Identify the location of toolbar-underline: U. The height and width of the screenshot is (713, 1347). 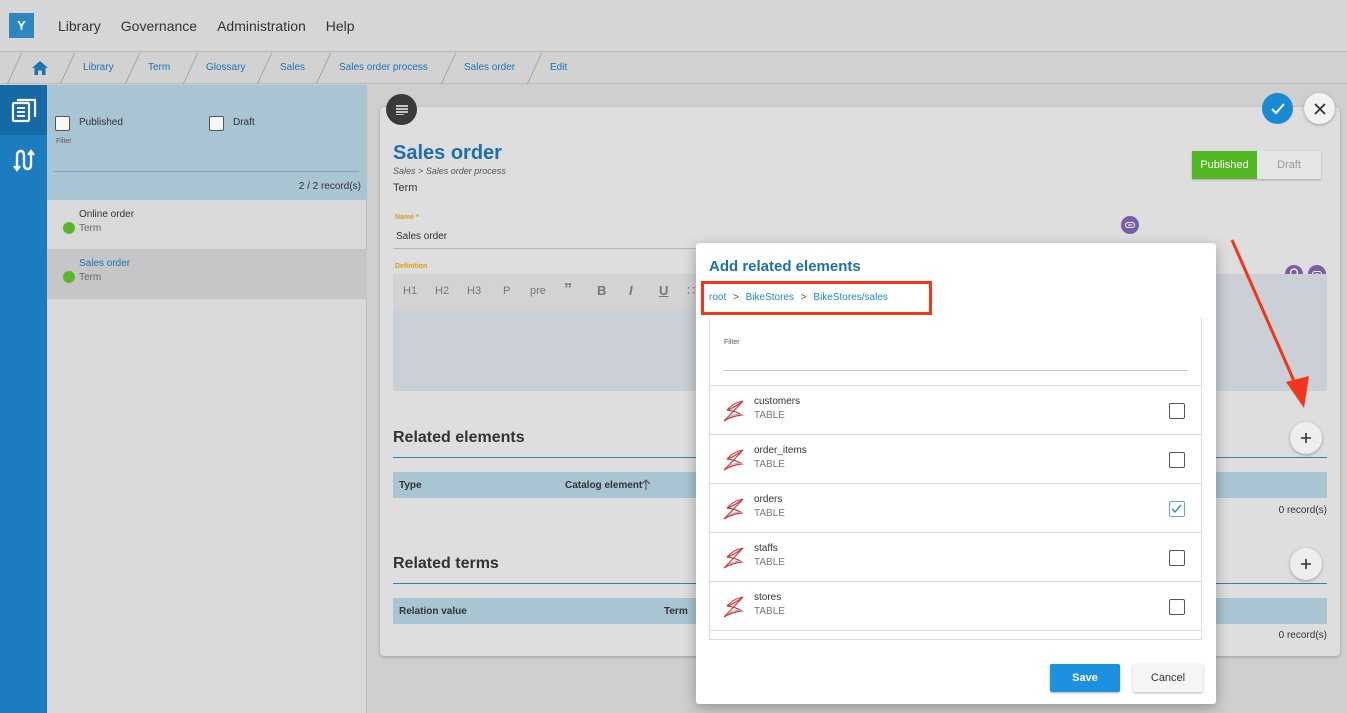
(663, 290).